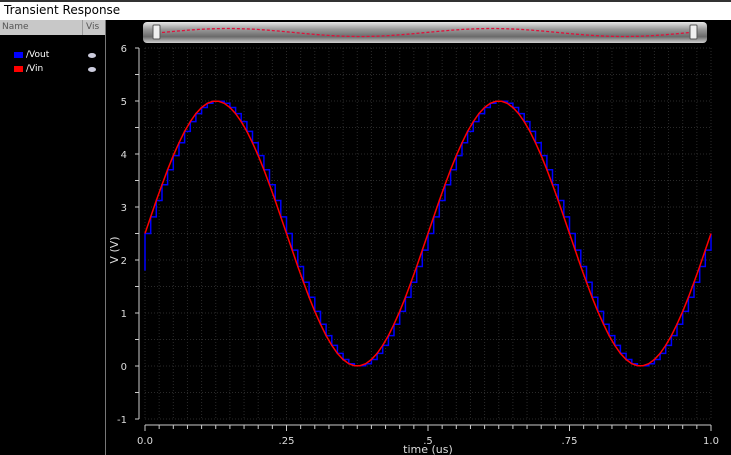 The width and height of the screenshot is (731, 455). Describe the element at coordinates (570, 441) in the screenshot. I see `x-tick-label: .75` at that location.